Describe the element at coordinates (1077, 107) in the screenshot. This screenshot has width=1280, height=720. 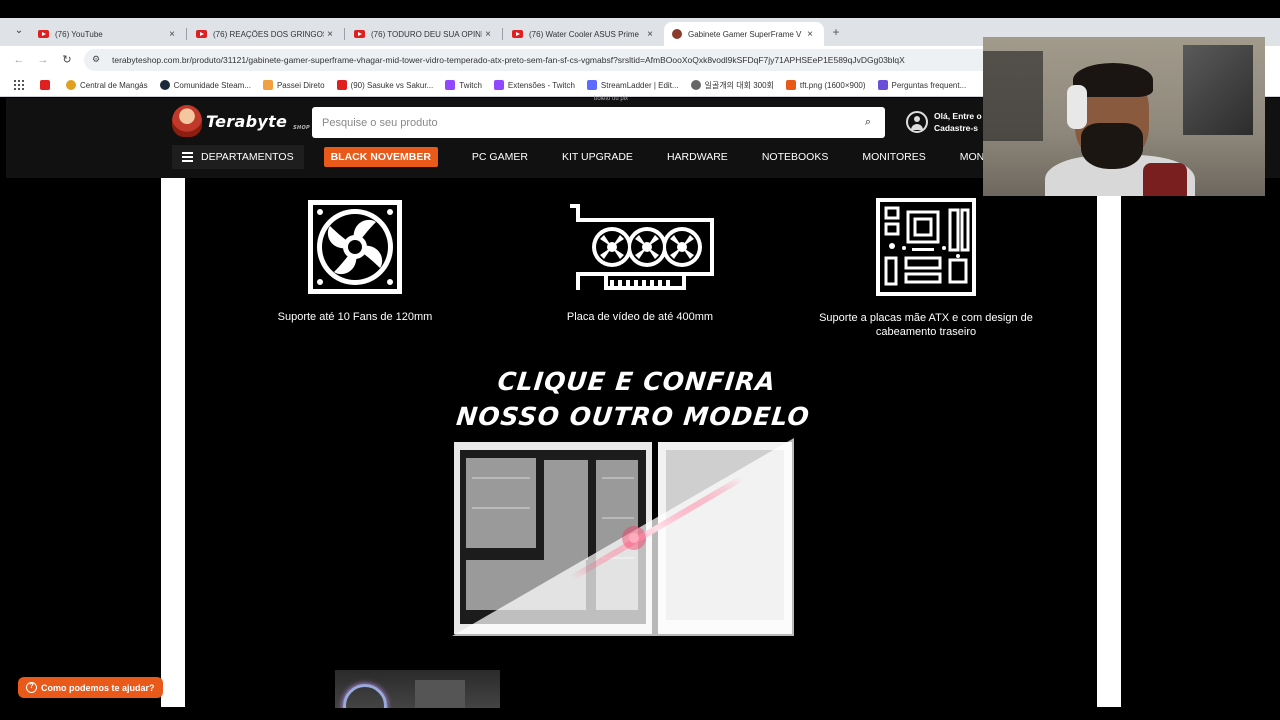
I see `headset-icon` at that location.